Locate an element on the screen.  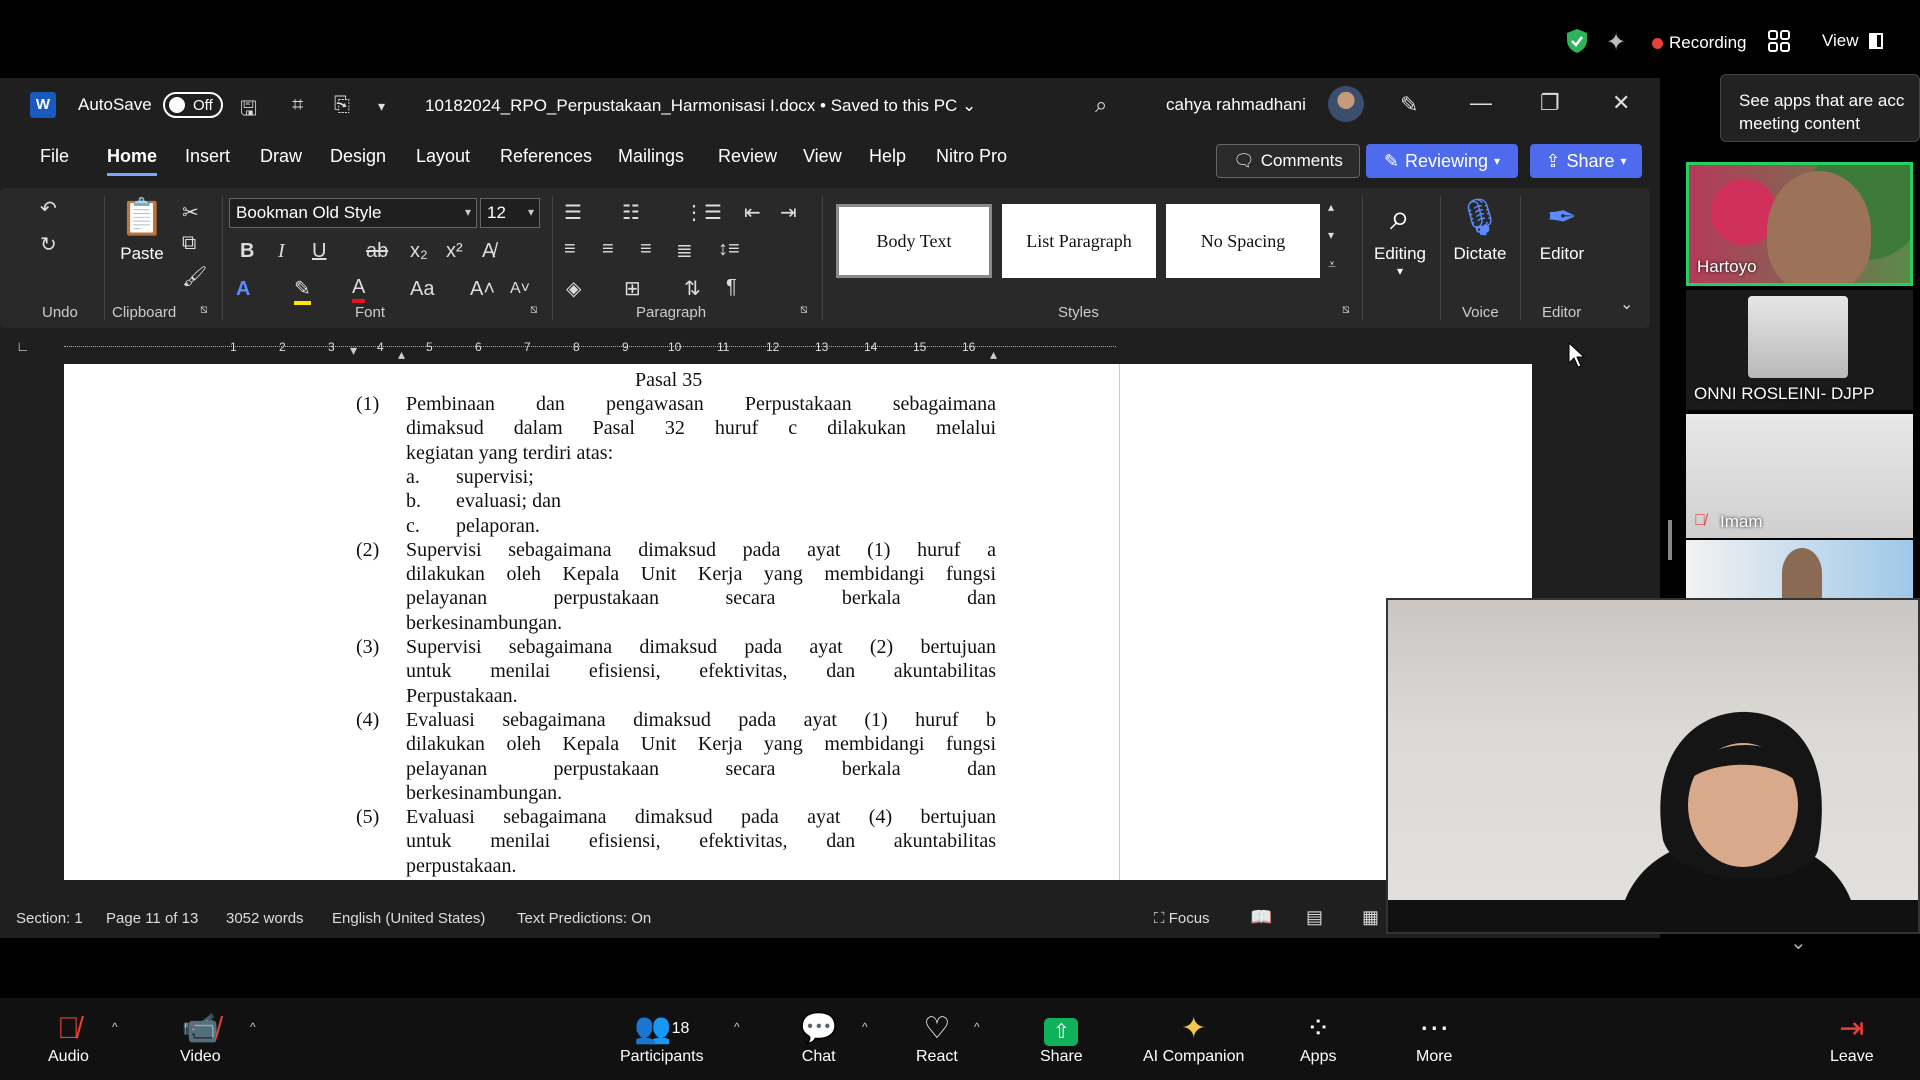
participants-button: 👥18 Participants is located at coordinates (662, 1038).